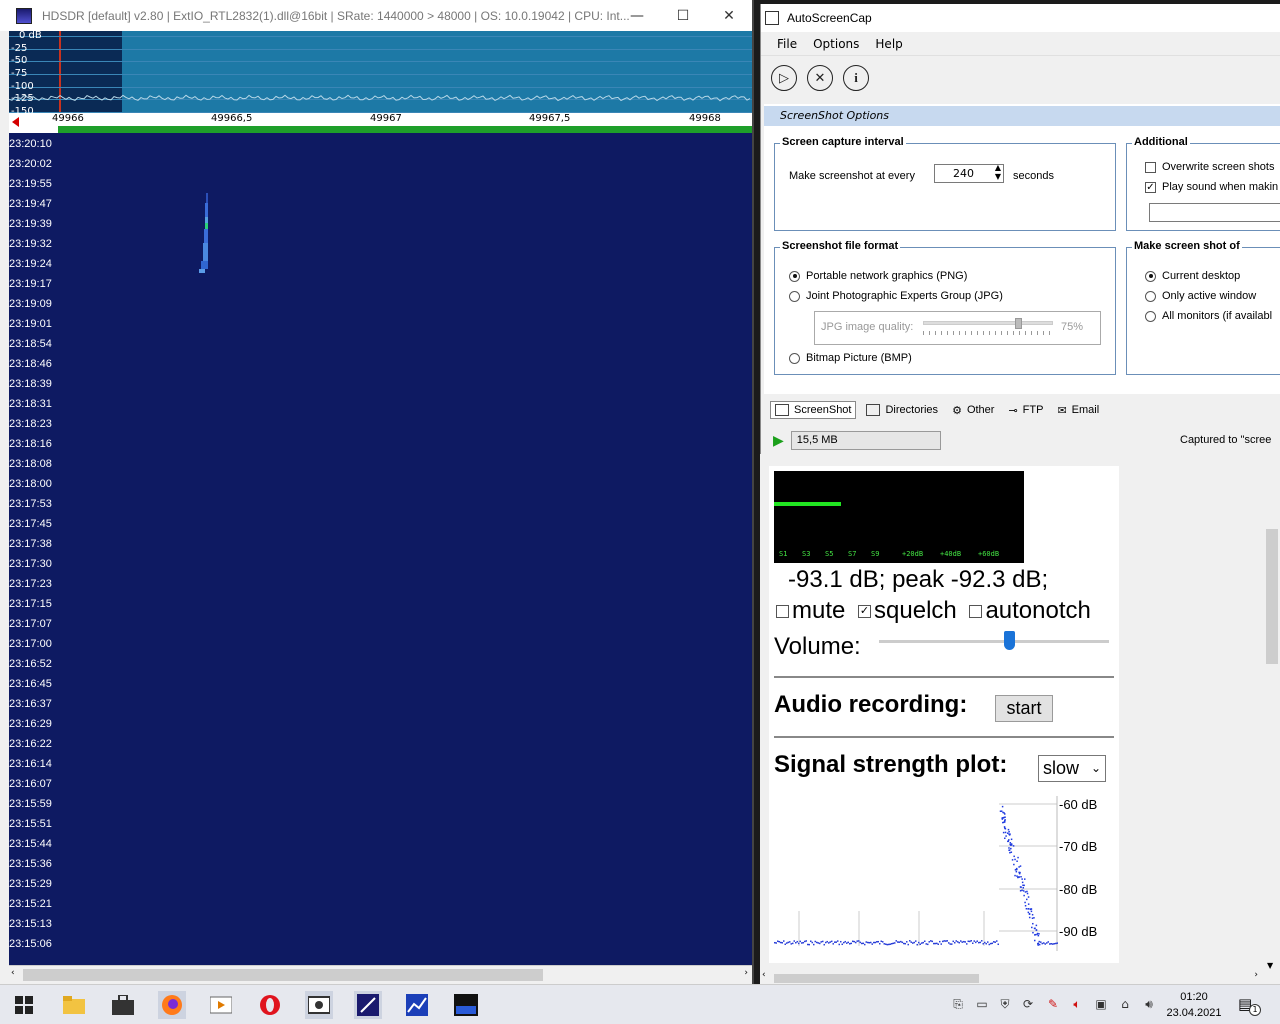  I want to click on tray-network-icon: ⎘, so click(958, 1004).